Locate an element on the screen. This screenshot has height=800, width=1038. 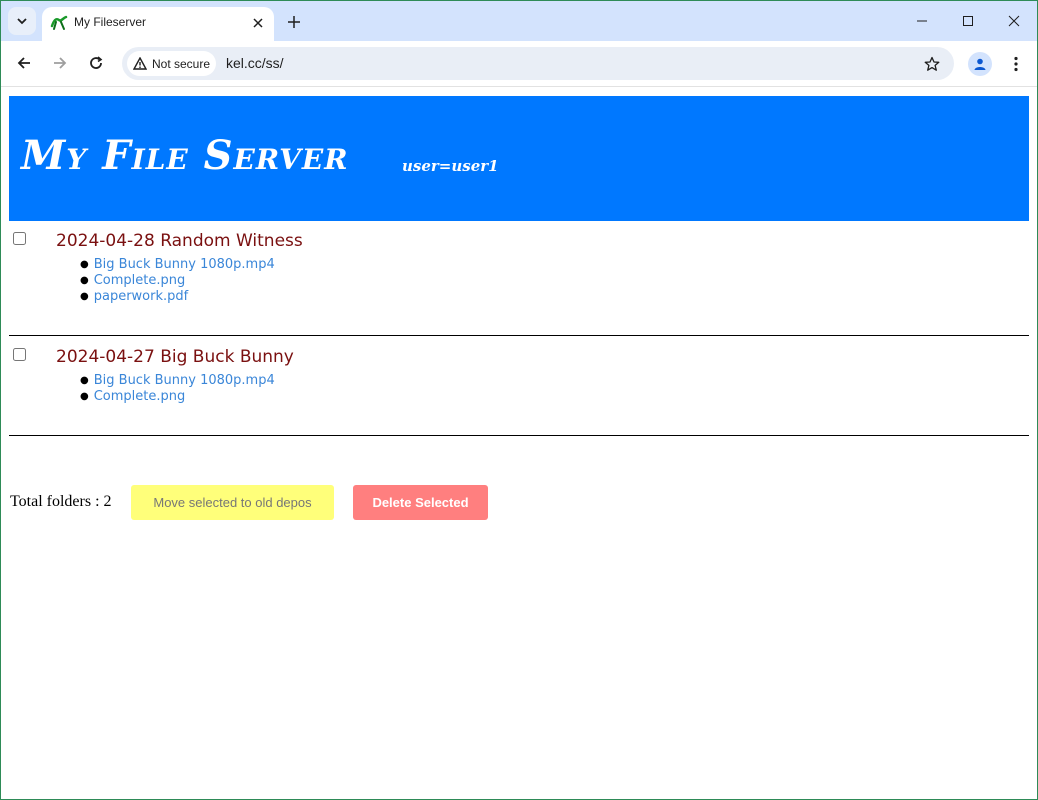
list-item: ● paperwork.pdf is located at coordinates (134, 297).